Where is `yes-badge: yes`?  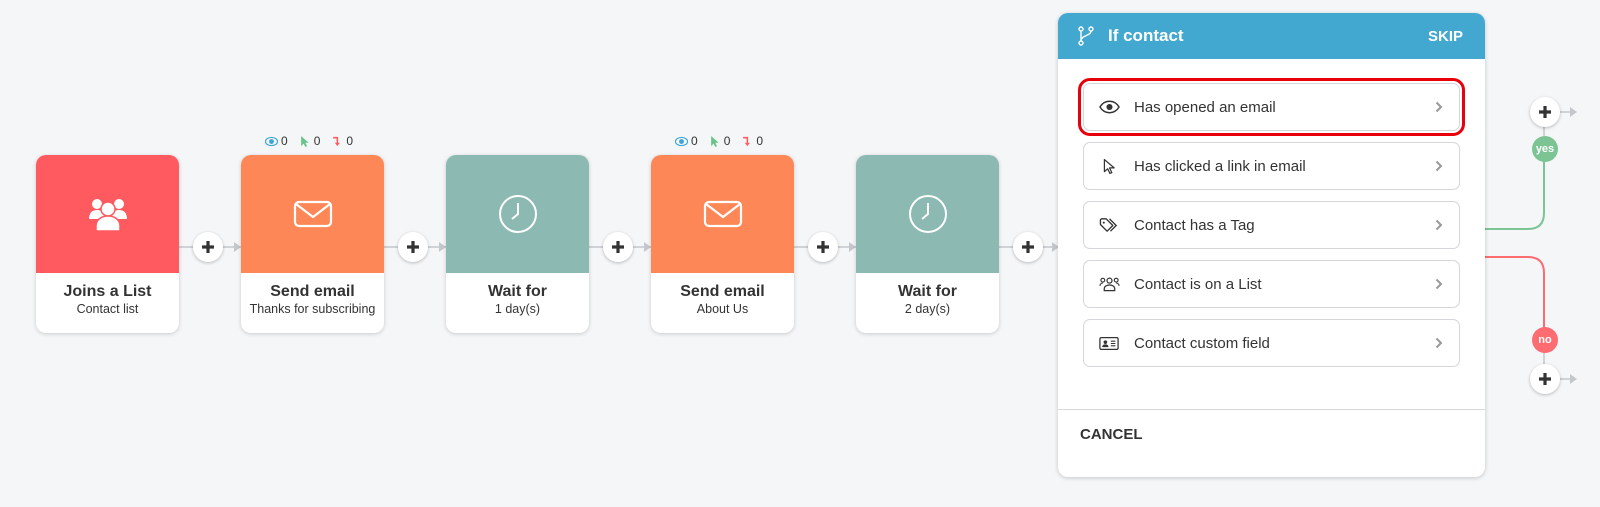
yes-badge: yes is located at coordinates (1545, 149).